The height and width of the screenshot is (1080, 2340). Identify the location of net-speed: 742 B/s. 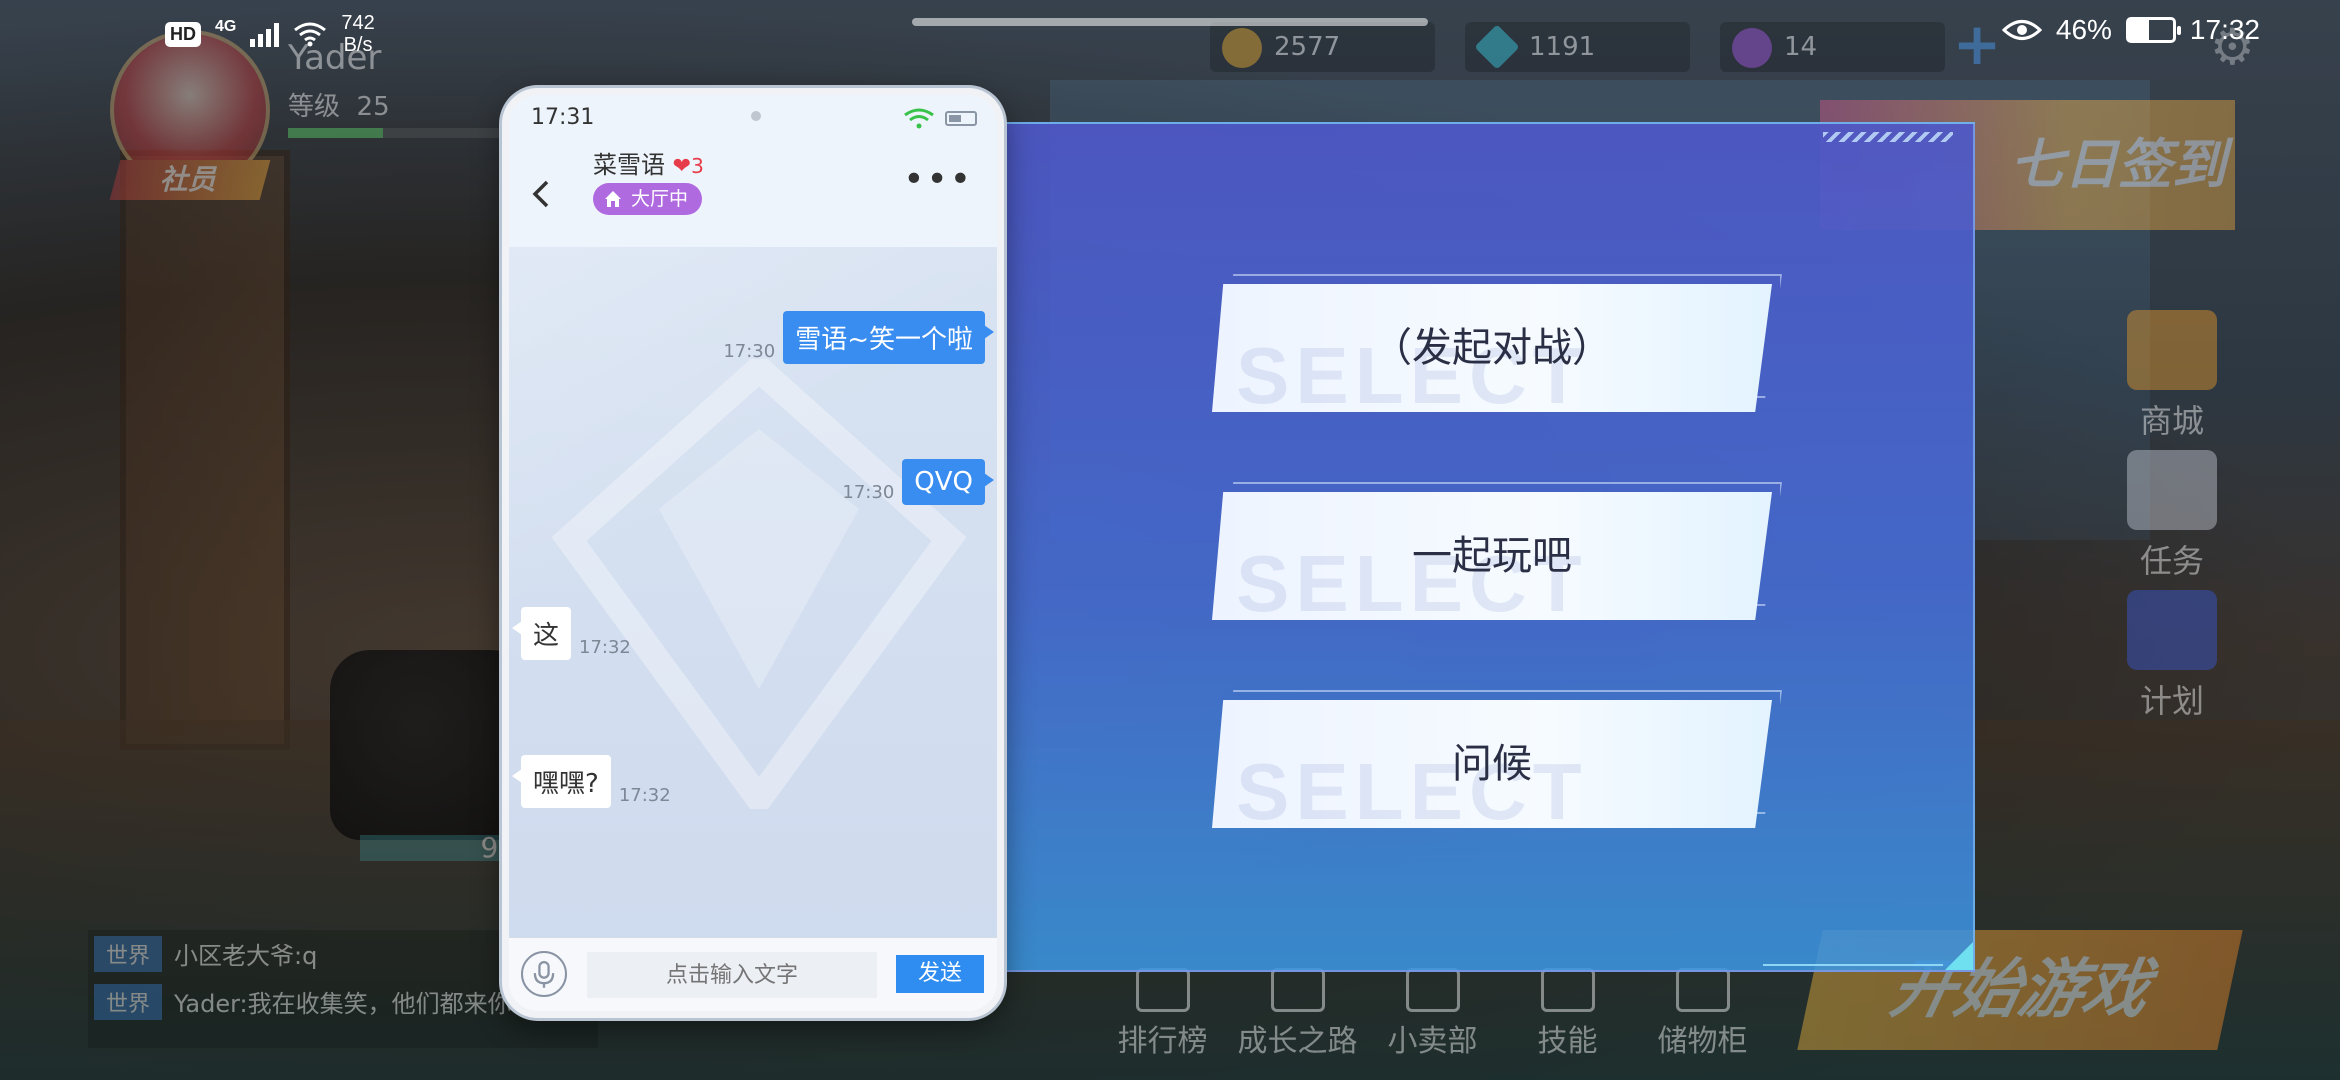
(357, 34).